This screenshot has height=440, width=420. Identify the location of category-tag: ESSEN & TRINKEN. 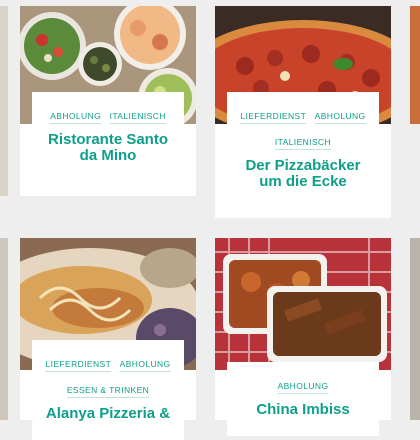
(108, 391).